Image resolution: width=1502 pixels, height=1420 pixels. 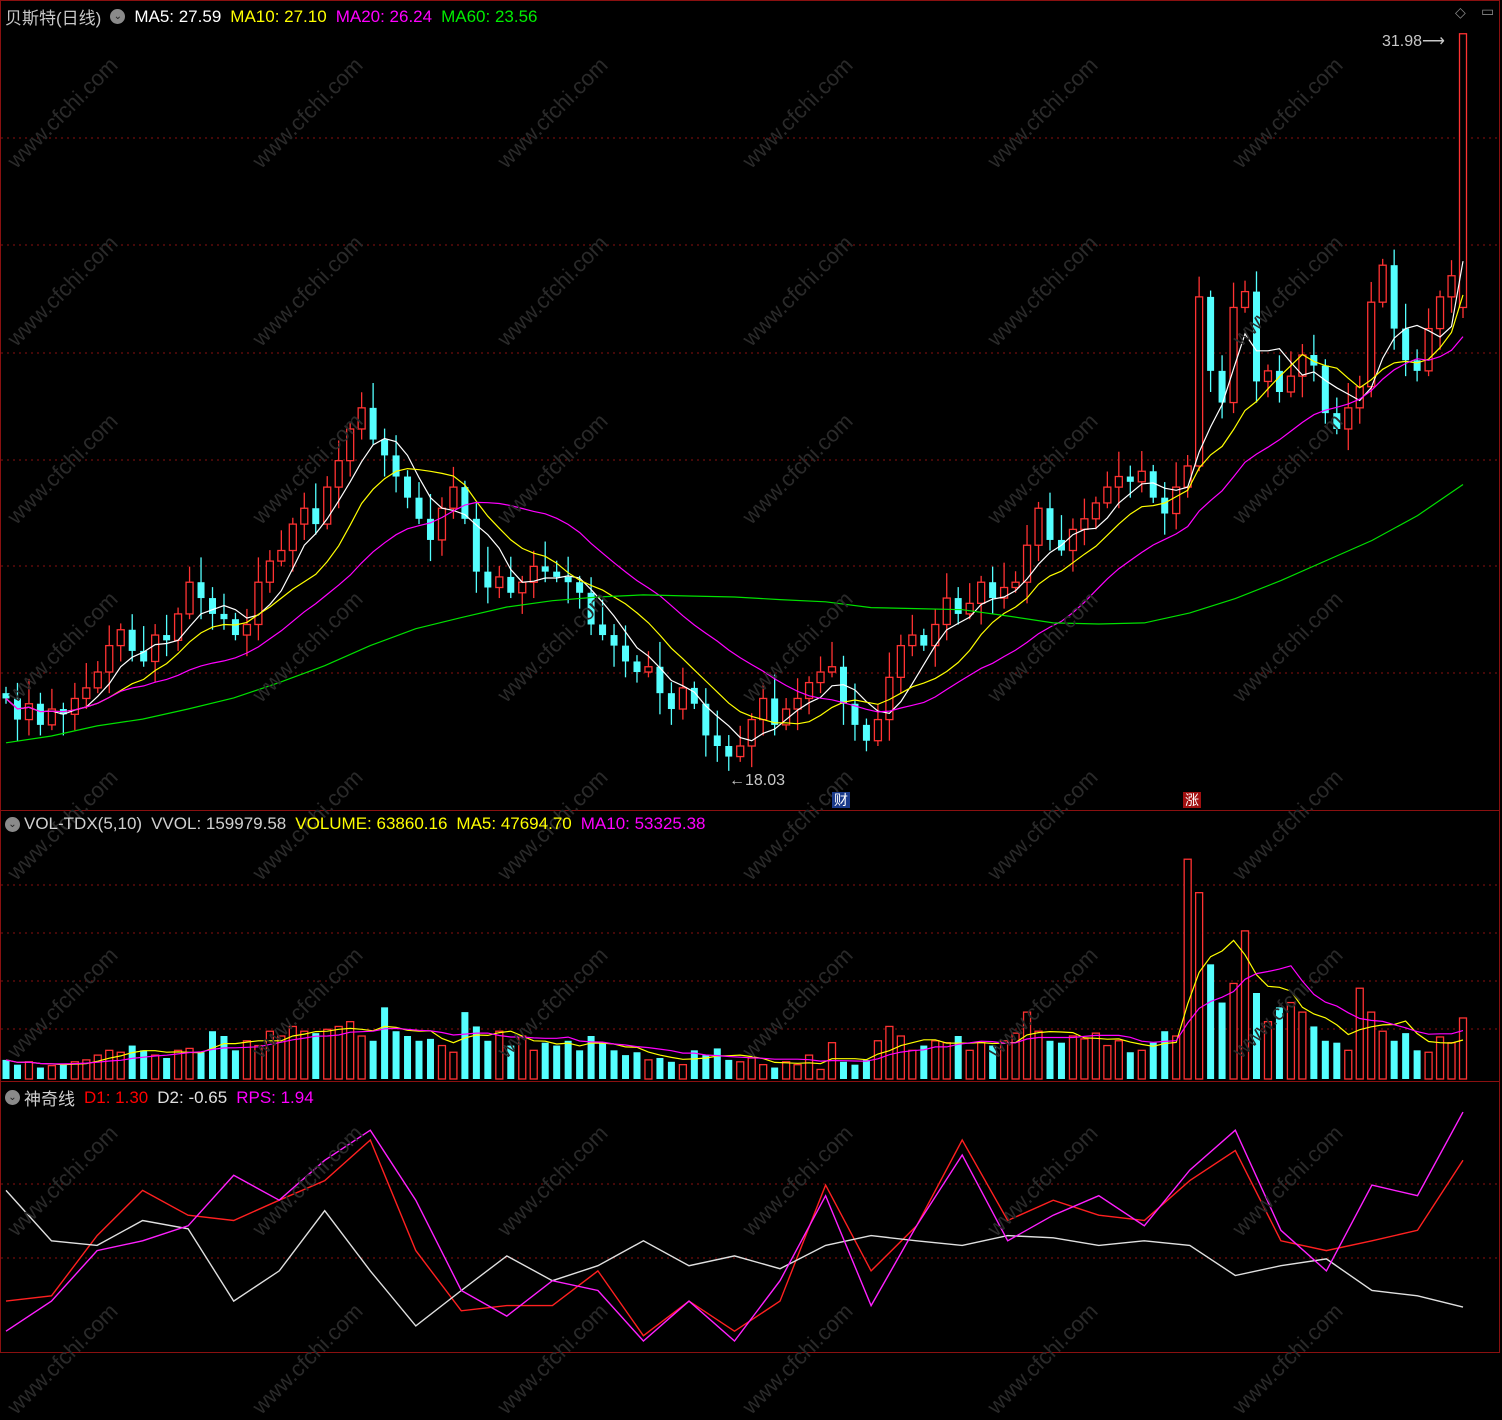 What do you see at coordinates (1433, 41) in the screenshot?
I see `arrow-right-icon: ⟶` at bounding box center [1433, 41].